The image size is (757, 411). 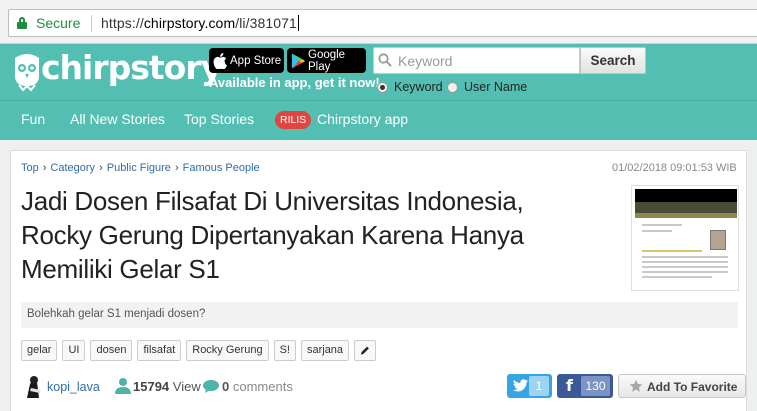 I want to click on google-play-label: Google Play, so click(x=327, y=60).